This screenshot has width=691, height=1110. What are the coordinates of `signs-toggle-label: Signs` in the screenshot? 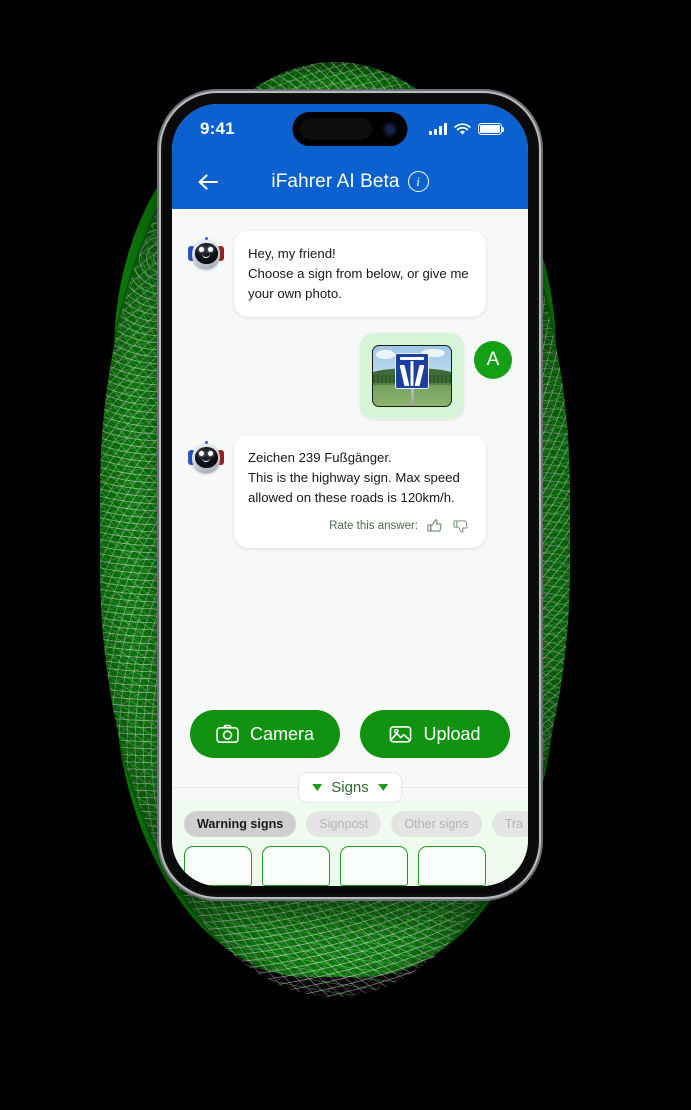 It's located at (350, 787).